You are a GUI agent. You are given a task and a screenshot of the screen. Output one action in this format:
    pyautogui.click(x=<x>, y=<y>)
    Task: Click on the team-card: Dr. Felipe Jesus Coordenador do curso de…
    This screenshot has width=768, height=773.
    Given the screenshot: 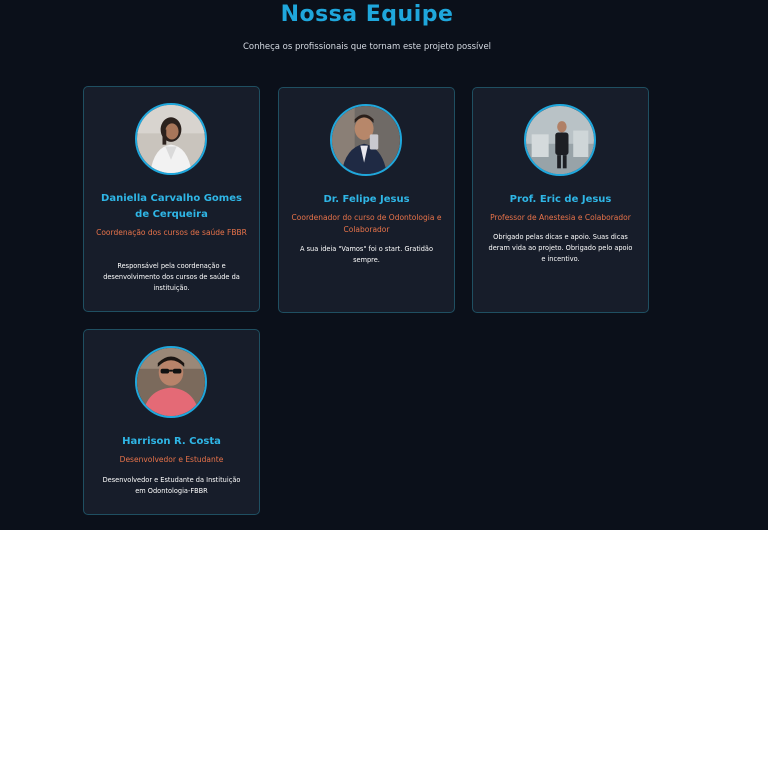 What is the action you would take?
    pyautogui.click(x=366, y=200)
    